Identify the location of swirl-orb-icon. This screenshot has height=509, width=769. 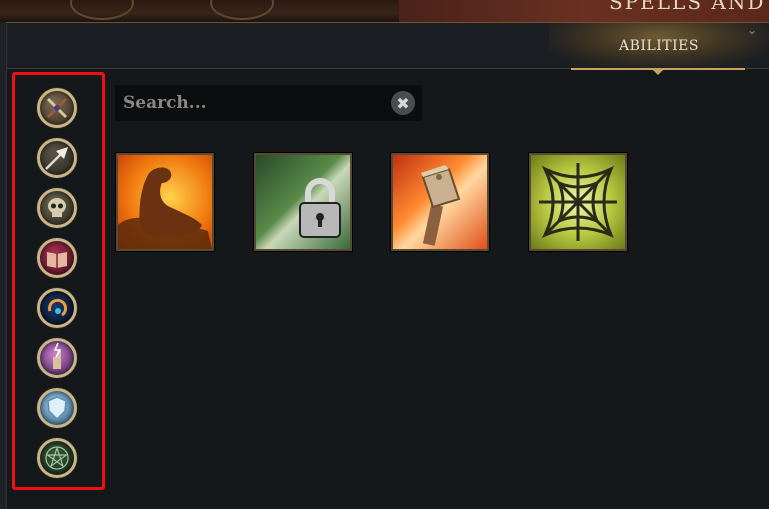
(57, 307).